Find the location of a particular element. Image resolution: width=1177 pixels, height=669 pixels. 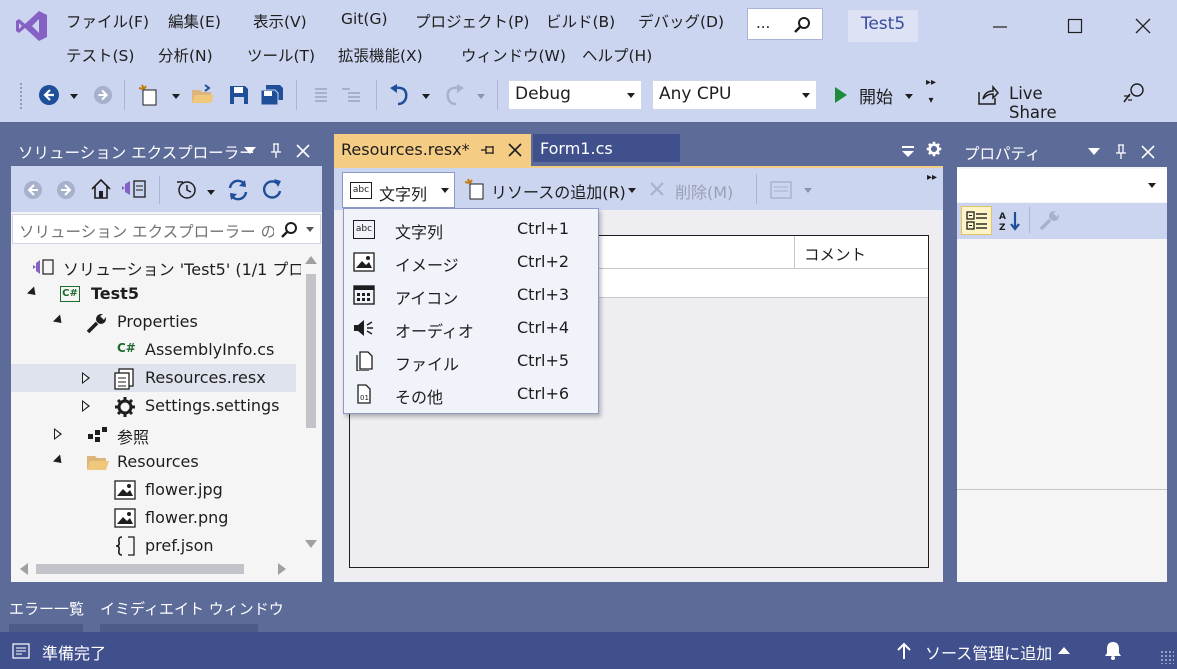

solution-platform-select: Any CPU is located at coordinates (734, 95).